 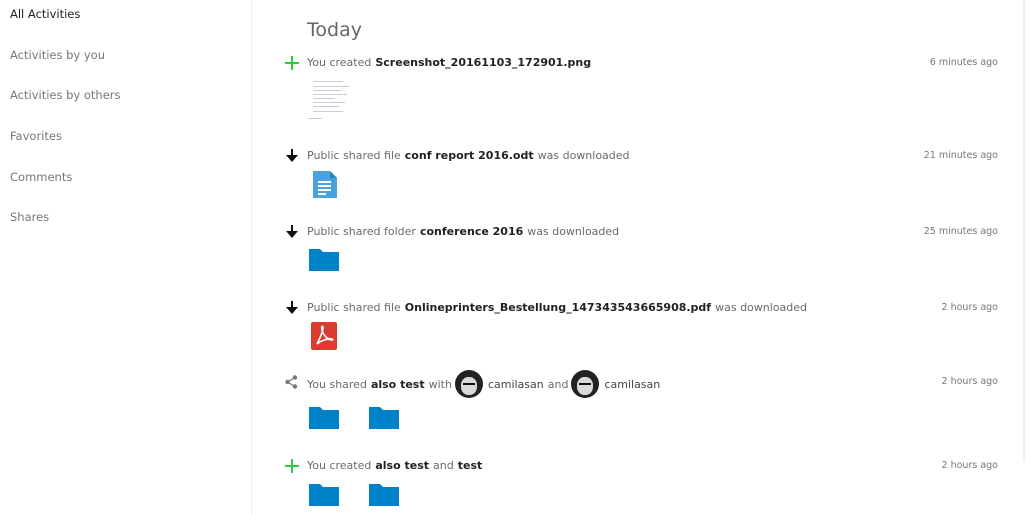 What do you see at coordinates (325, 186) in the screenshot?
I see `document-icon` at bounding box center [325, 186].